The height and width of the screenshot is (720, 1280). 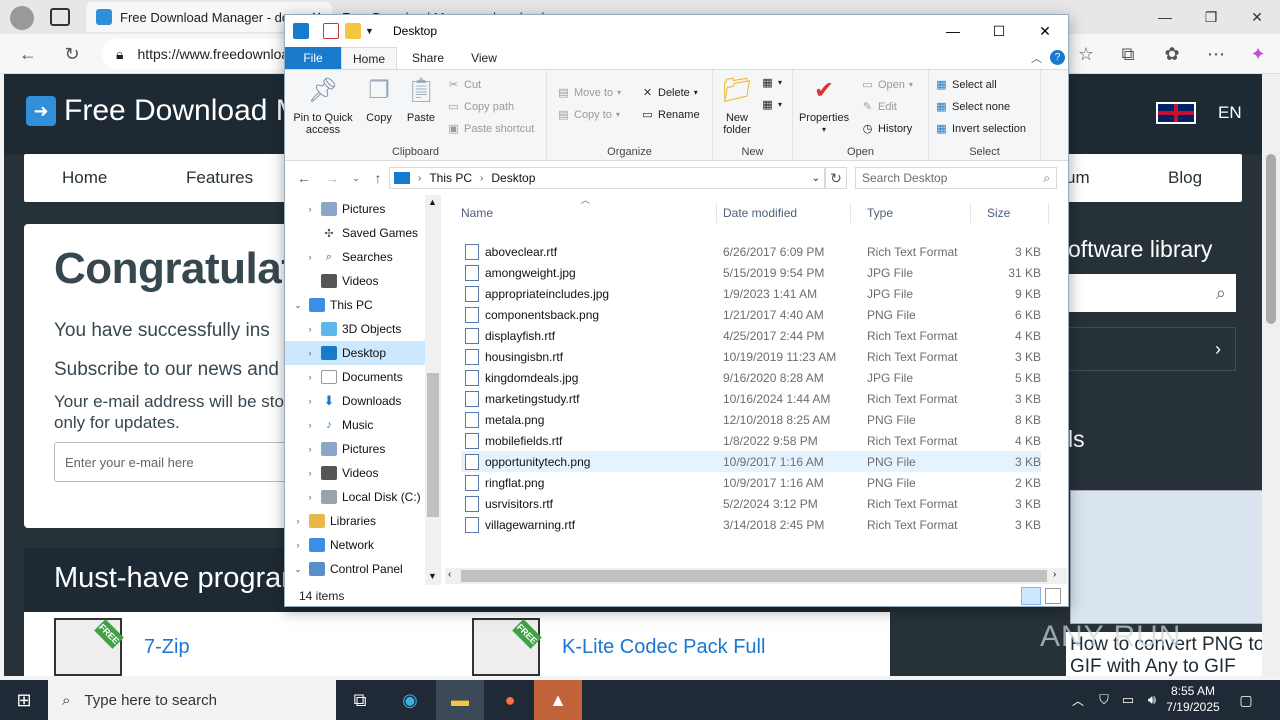 What do you see at coordinates (323, 105) in the screenshot?
I see `pin-quick-access-button: 📌︎ Pin to Quick access` at bounding box center [323, 105].